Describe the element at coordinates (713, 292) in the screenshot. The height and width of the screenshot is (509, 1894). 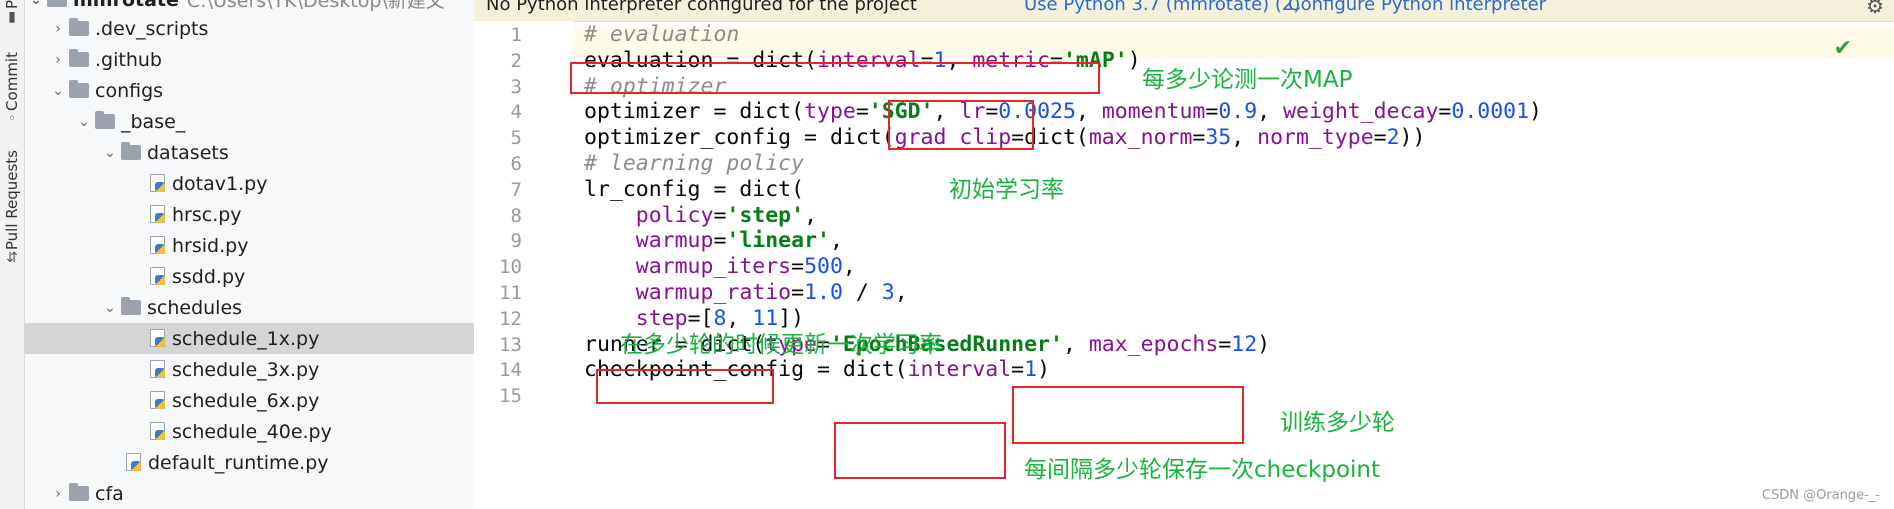
I see `code-token: warmup_ratio` at that location.